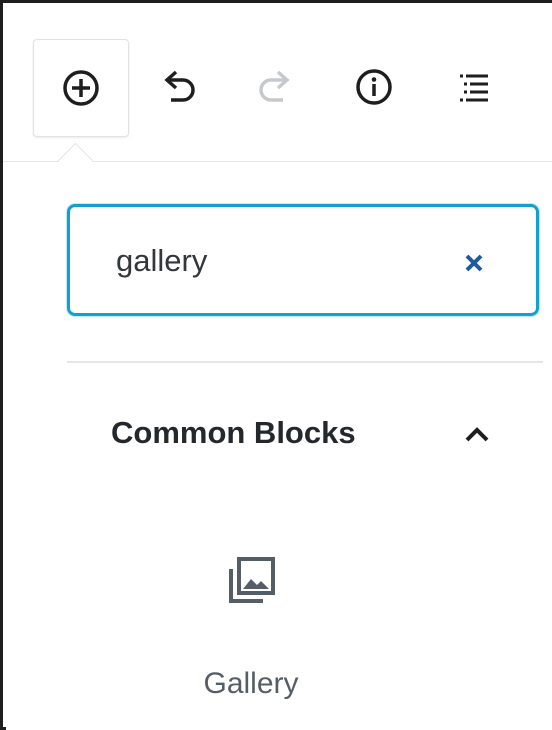 The image size is (552, 730). What do you see at coordinates (251, 622) in the screenshot?
I see `block-item-gallery: Gallery` at bounding box center [251, 622].